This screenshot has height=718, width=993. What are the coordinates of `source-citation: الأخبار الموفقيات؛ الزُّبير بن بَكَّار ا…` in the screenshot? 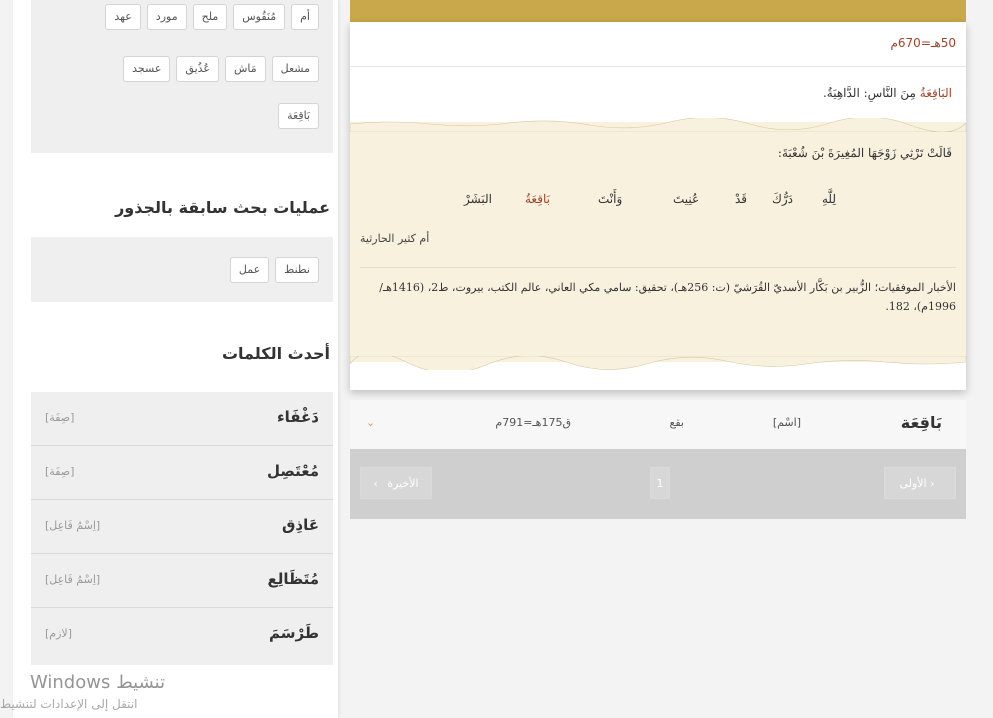 It's located at (667, 297).